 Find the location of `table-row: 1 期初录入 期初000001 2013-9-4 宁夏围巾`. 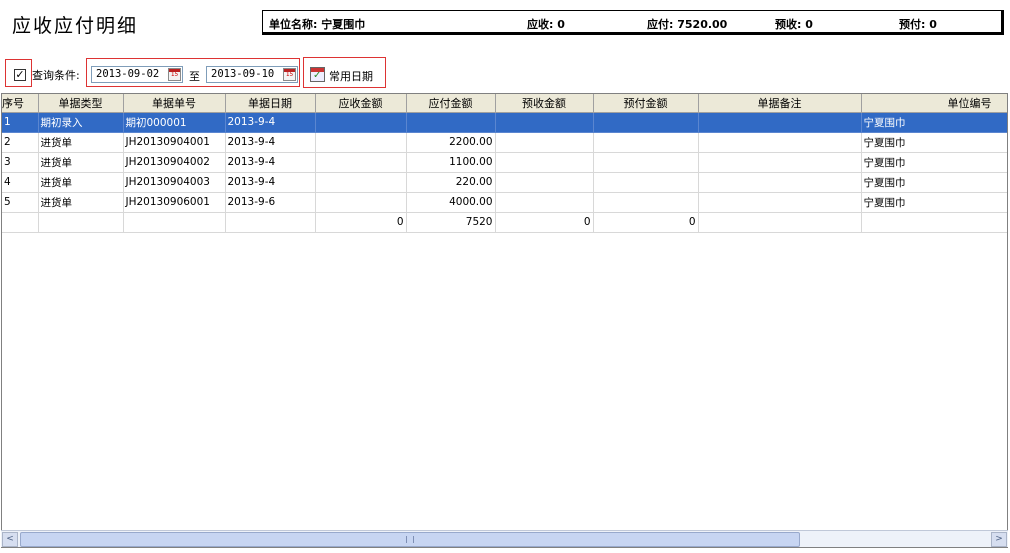

table-row: 1 期初录入 期初000001 2013-9-4 宁夏围巾 is located at coordinates (504, 122).